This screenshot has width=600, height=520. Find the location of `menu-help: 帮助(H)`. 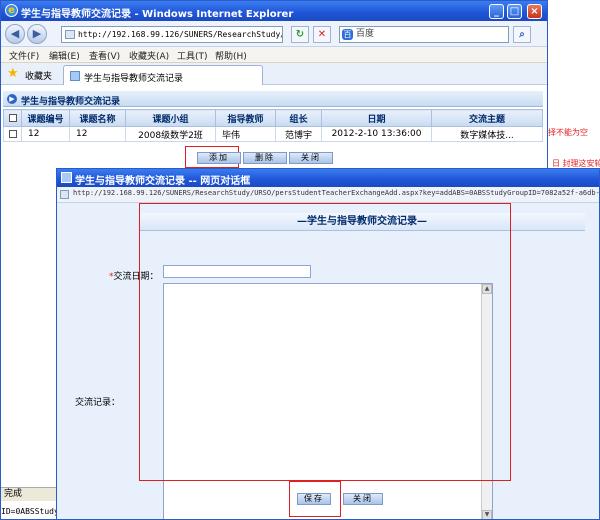

menu-help: 帮助(H) is located at coordinates (231, 55).